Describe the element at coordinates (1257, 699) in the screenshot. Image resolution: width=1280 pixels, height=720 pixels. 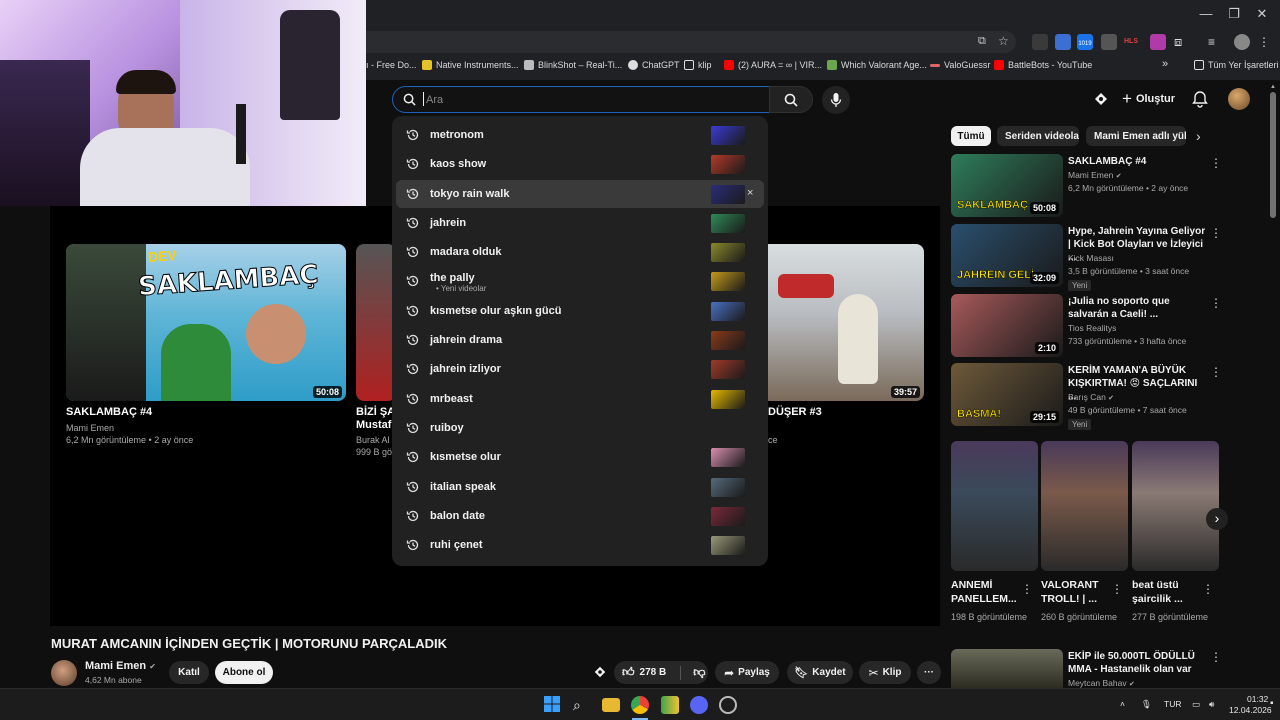
I see `clock-time: 01:32` at that location.